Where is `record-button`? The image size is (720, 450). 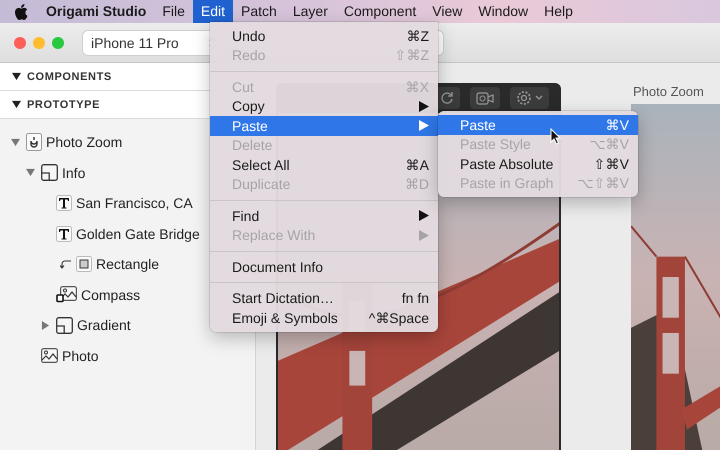
record-button is located at coordinates (485, 98).